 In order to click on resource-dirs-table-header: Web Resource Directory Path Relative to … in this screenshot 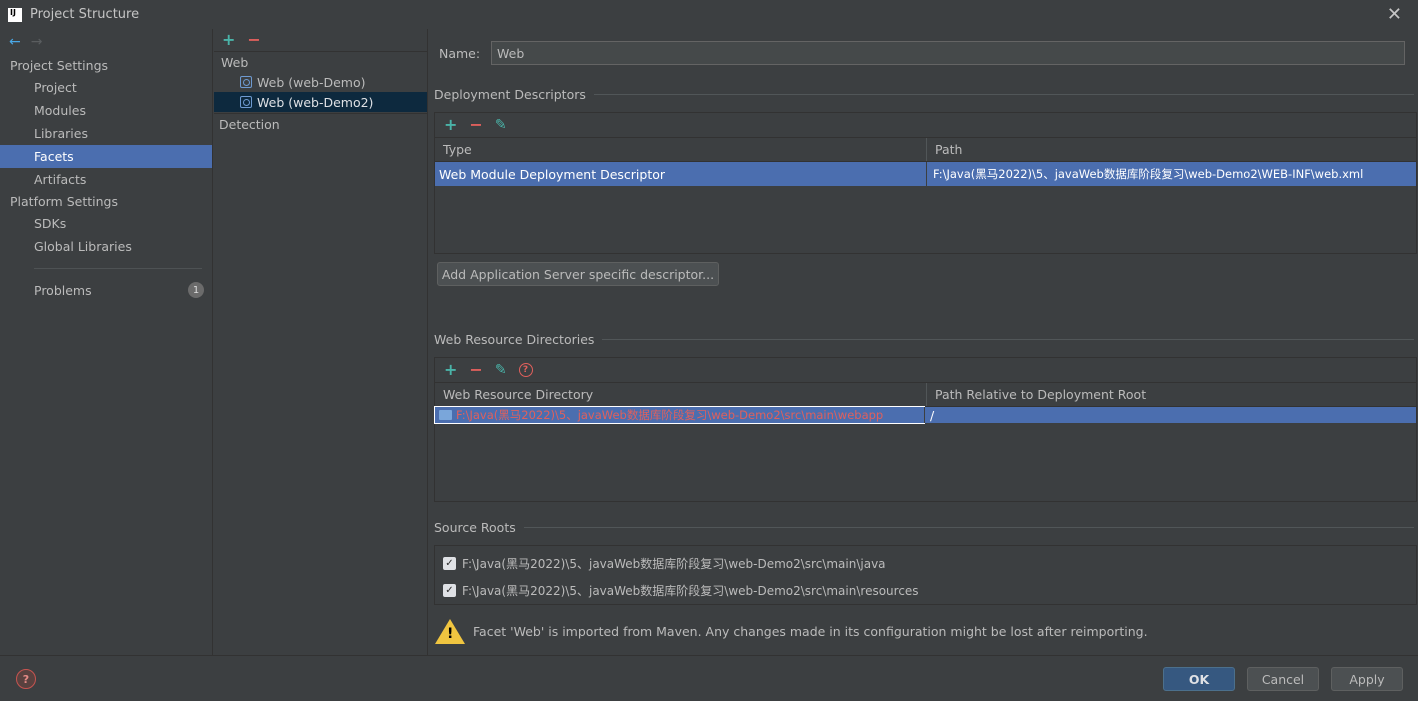, I will do `click(925, 394)`.